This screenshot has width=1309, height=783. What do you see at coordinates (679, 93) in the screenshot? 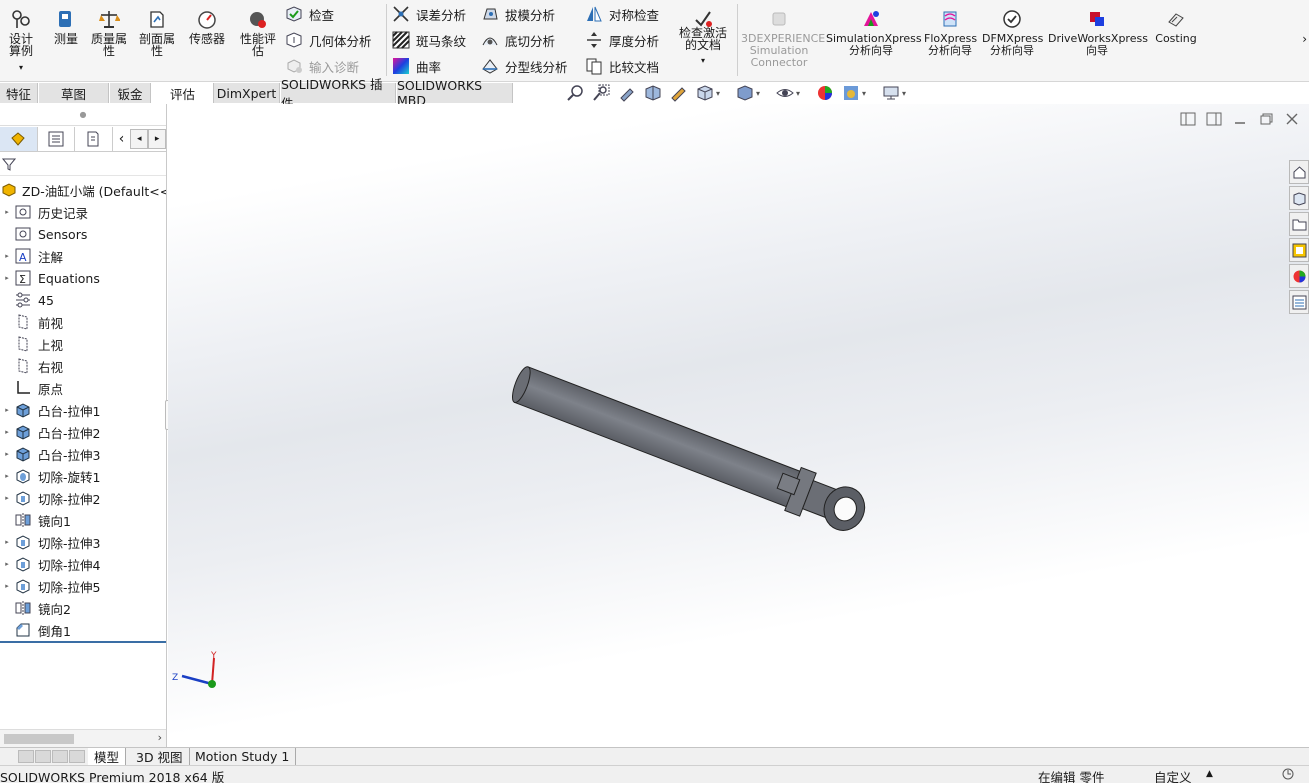
I see `dynamic-annotation-button` at bounding box center [679, 93].